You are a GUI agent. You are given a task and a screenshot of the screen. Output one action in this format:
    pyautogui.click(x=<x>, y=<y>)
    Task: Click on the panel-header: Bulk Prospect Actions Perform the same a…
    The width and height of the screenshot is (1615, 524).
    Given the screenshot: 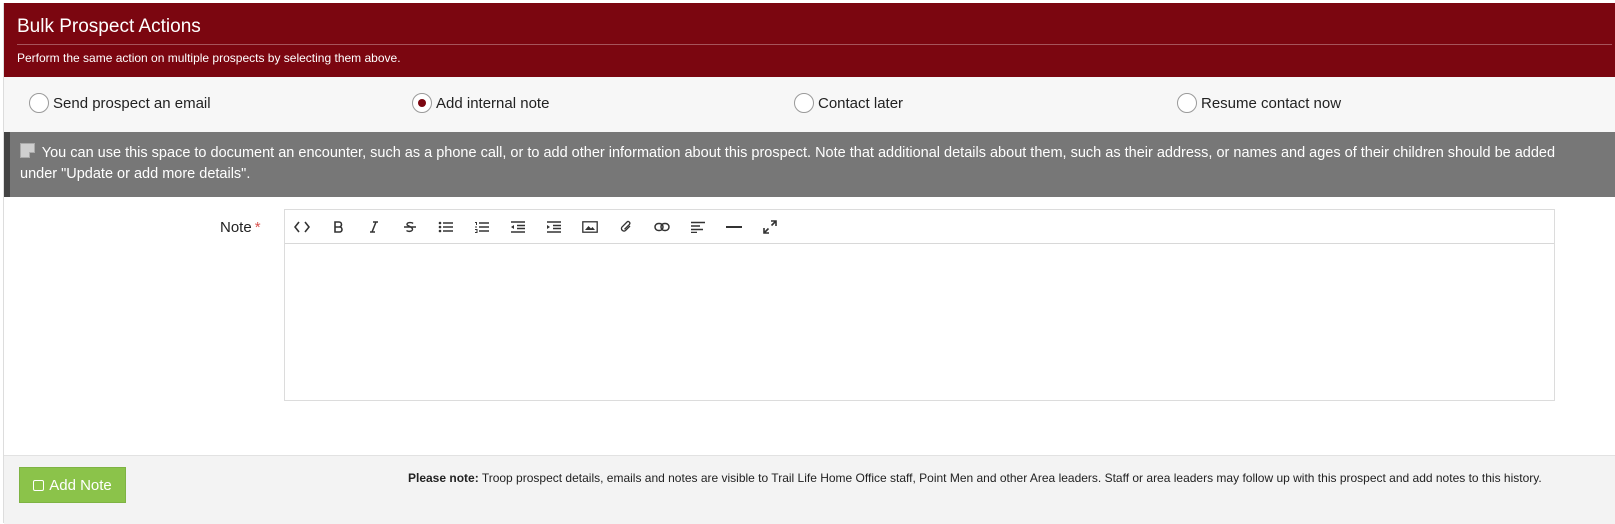 What is the action you would take?
    pyautogui.click(x=809, y=40)
    